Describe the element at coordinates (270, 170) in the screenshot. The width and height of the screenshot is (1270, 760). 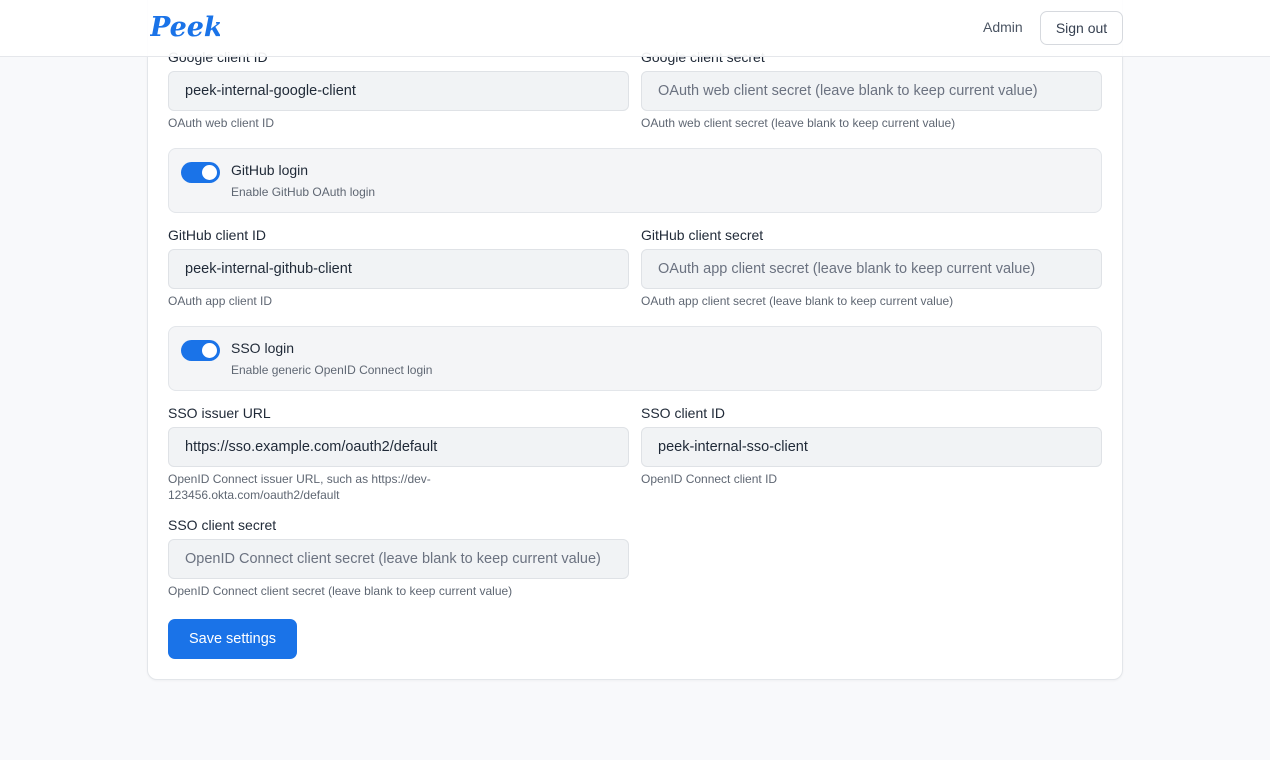
I see `github-login-title: GitHub login` at that location.